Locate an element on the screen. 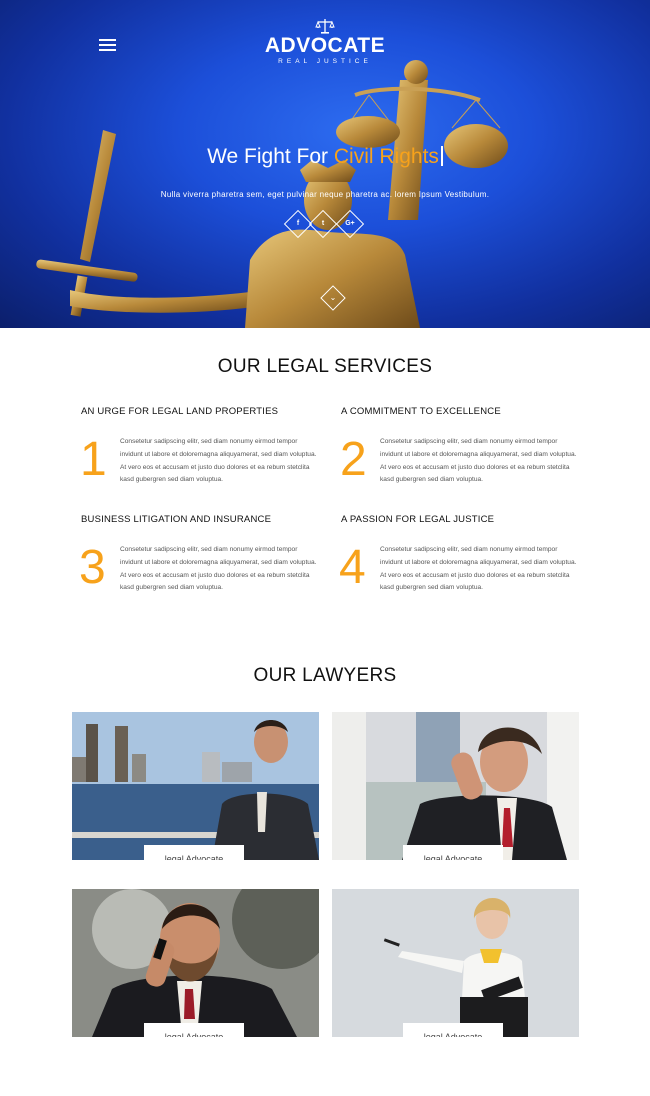 This screenshot has height=1096, width=650. services-title: OUR LEGAL SERVICES is located at coordinates (325, 366).